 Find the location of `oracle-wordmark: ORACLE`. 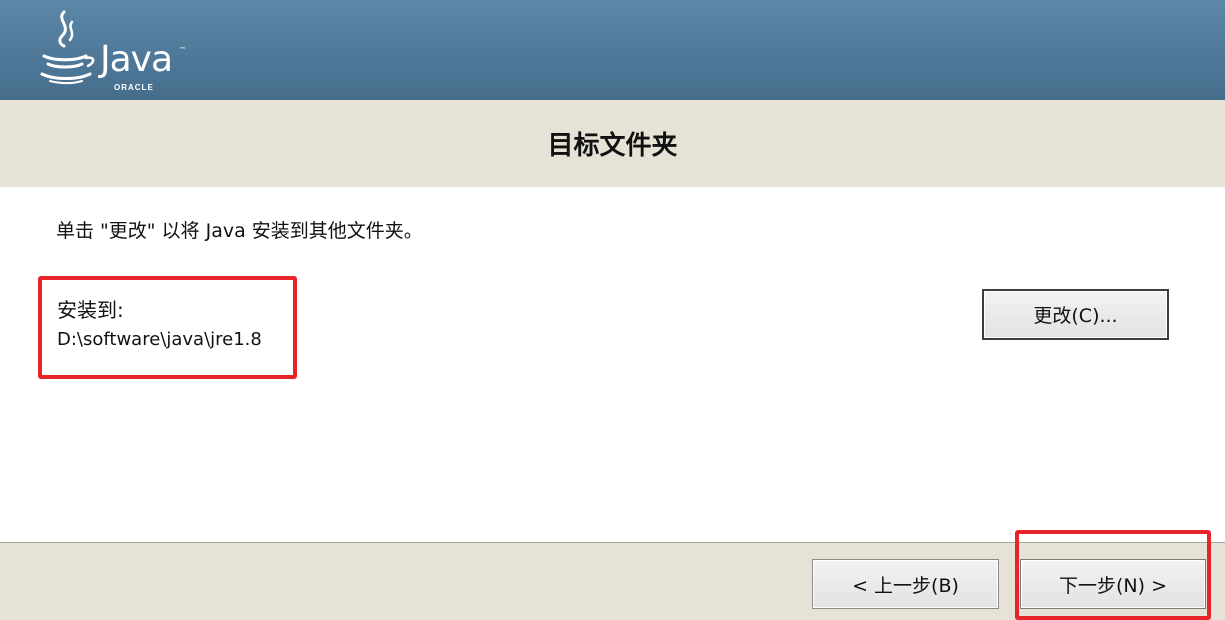

oracle-wordmark: ORACLE is located at coordinates (134, 87).